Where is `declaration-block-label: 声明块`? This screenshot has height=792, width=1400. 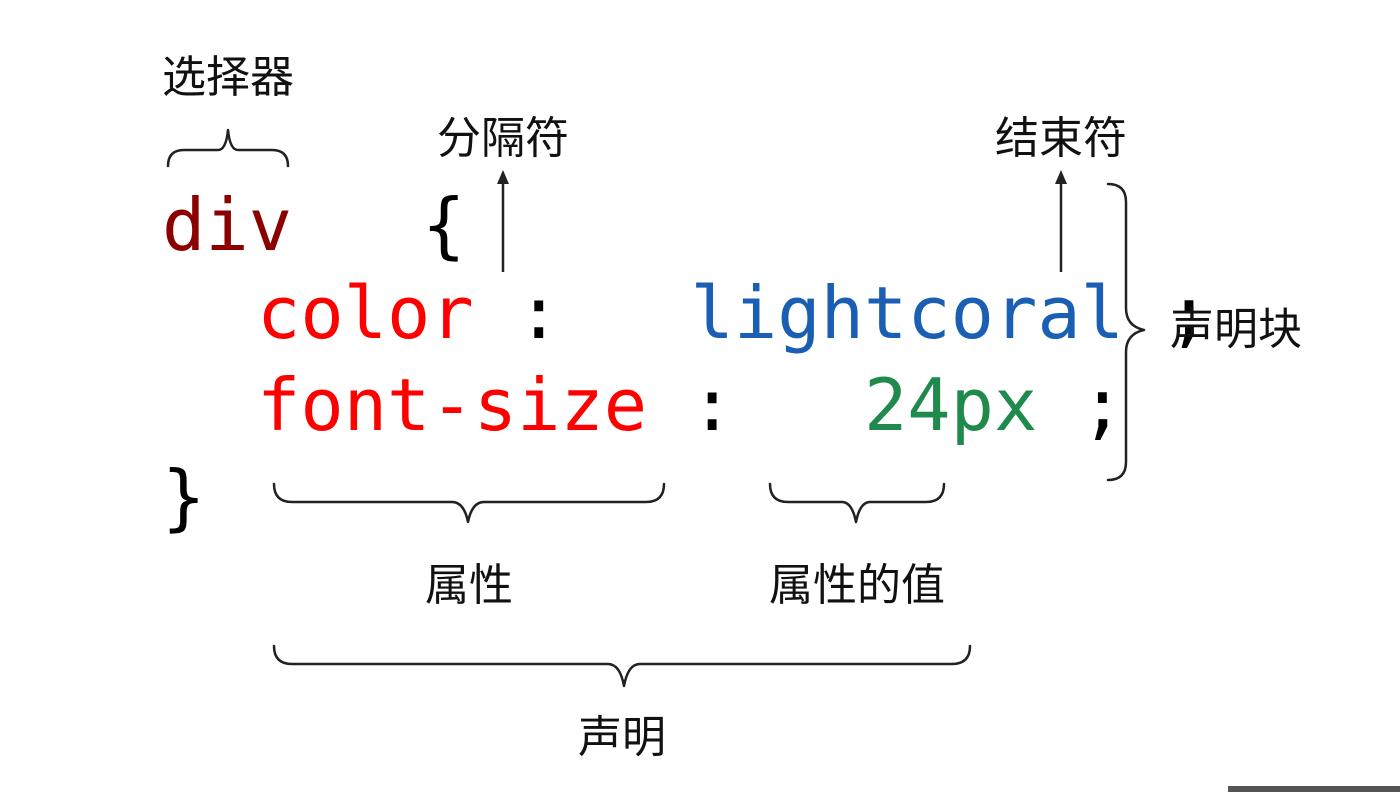 declaration-block-label: 声明块 is located at coordinates (1236, 329).